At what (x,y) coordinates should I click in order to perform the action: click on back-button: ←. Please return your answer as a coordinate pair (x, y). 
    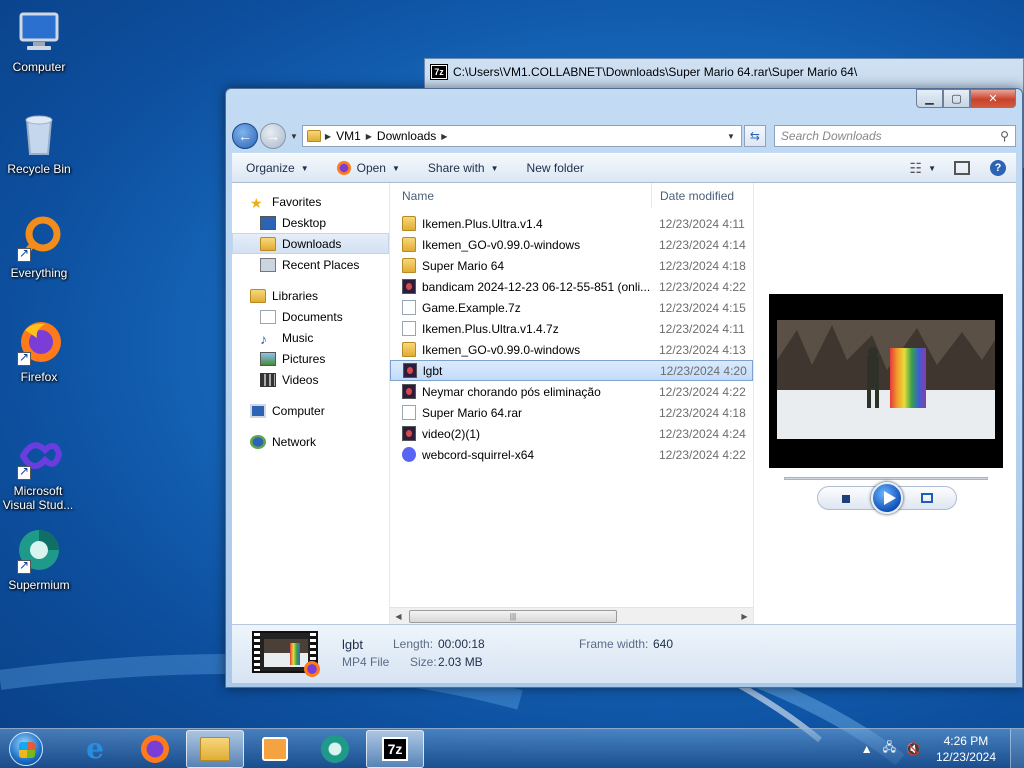
    Looking at the image, I should click on (245, 136).